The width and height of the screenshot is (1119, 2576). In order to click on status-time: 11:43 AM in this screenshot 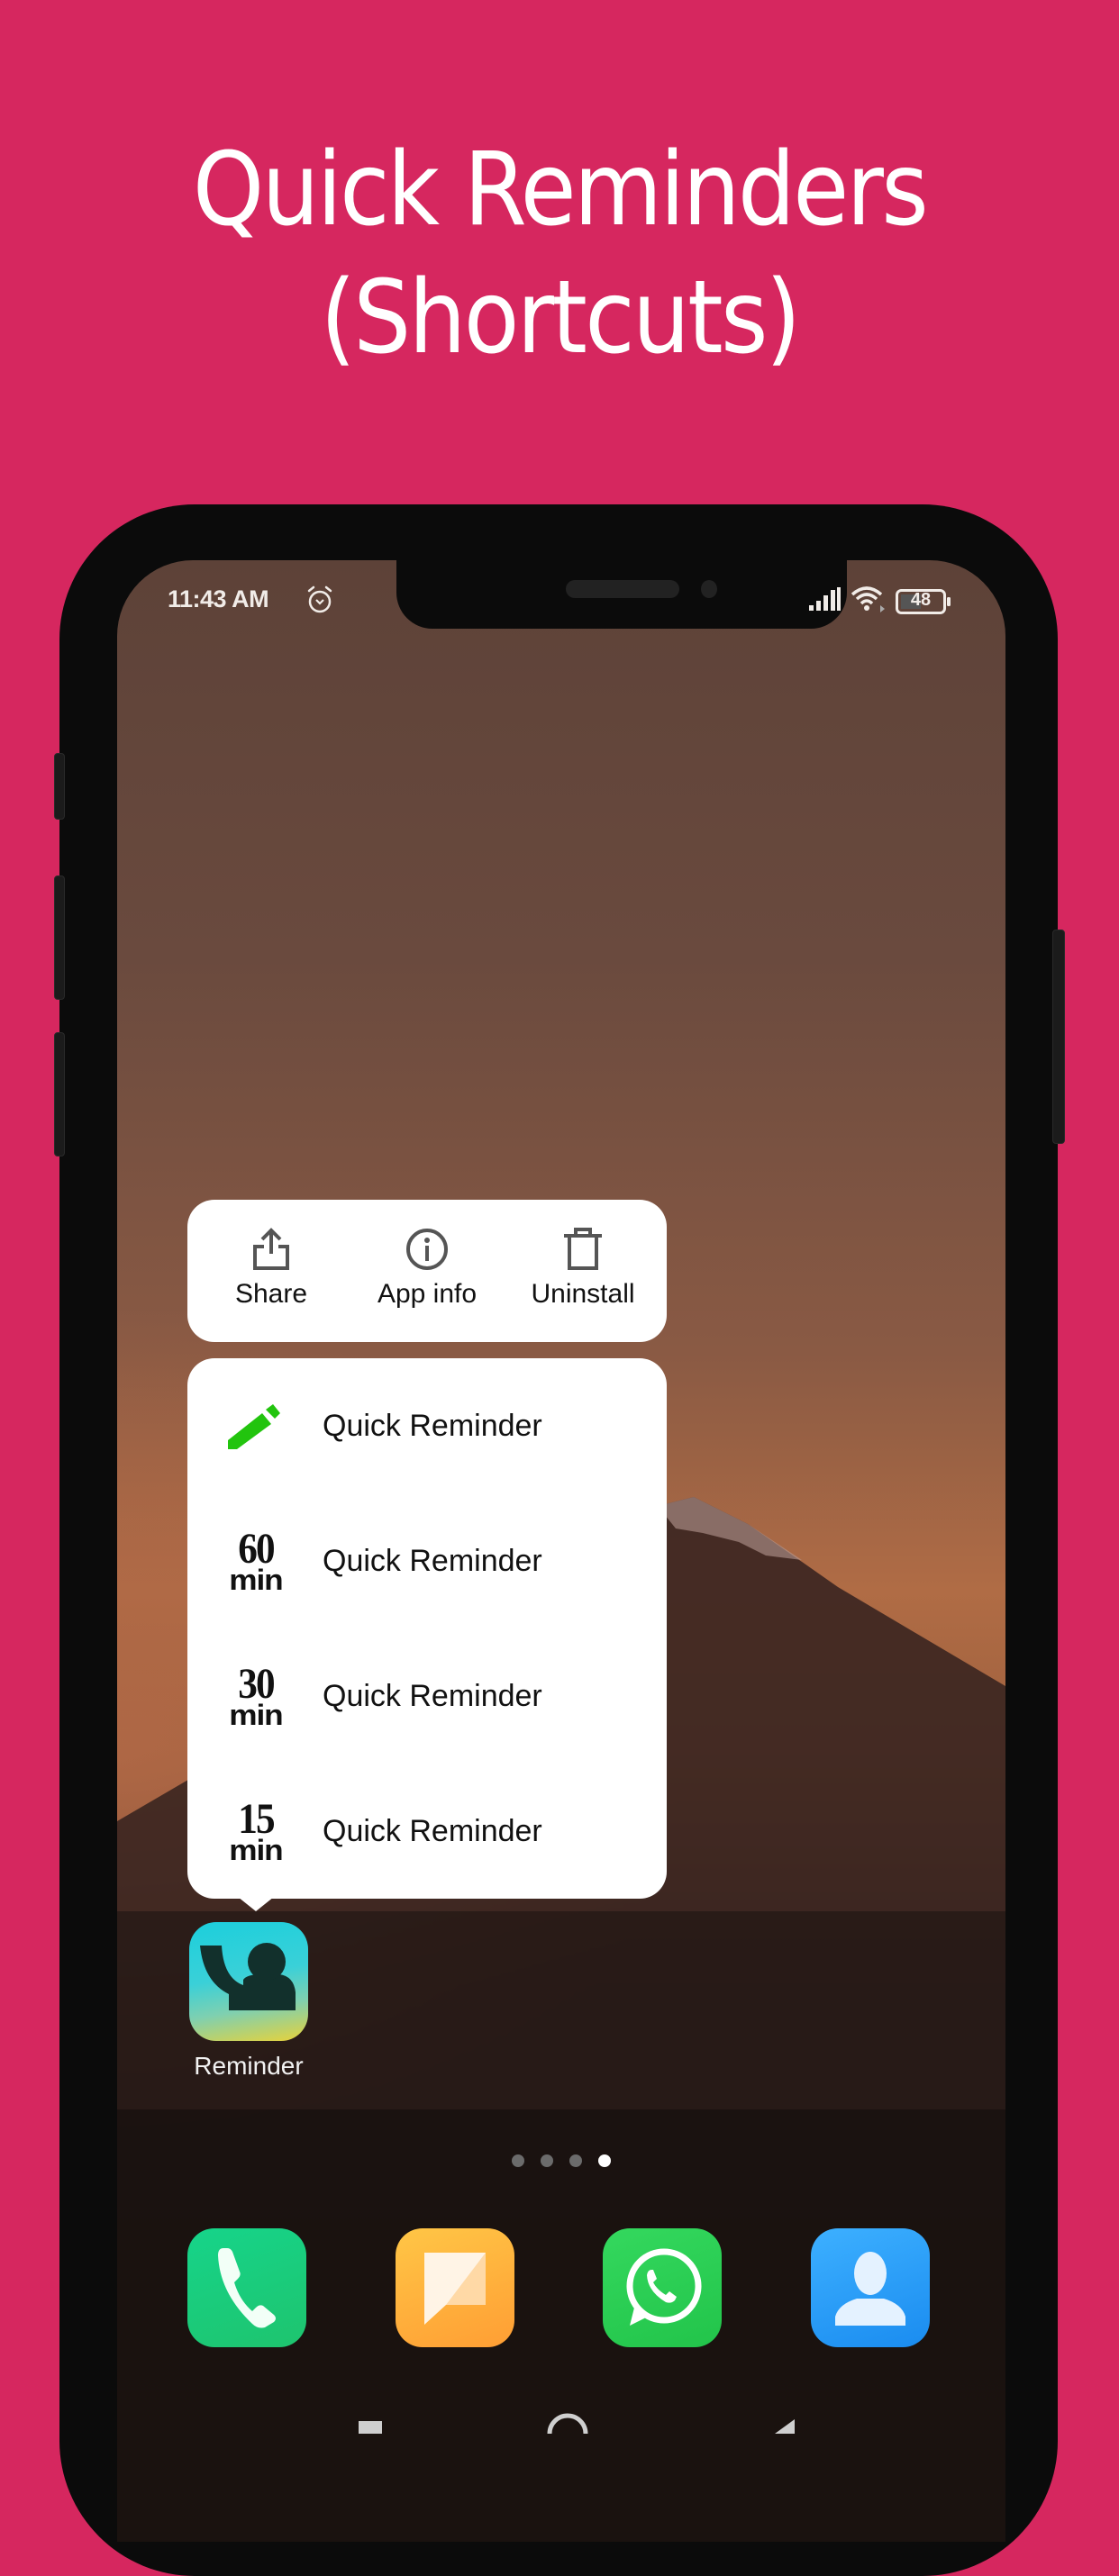, I will do `click(218, 598)`.